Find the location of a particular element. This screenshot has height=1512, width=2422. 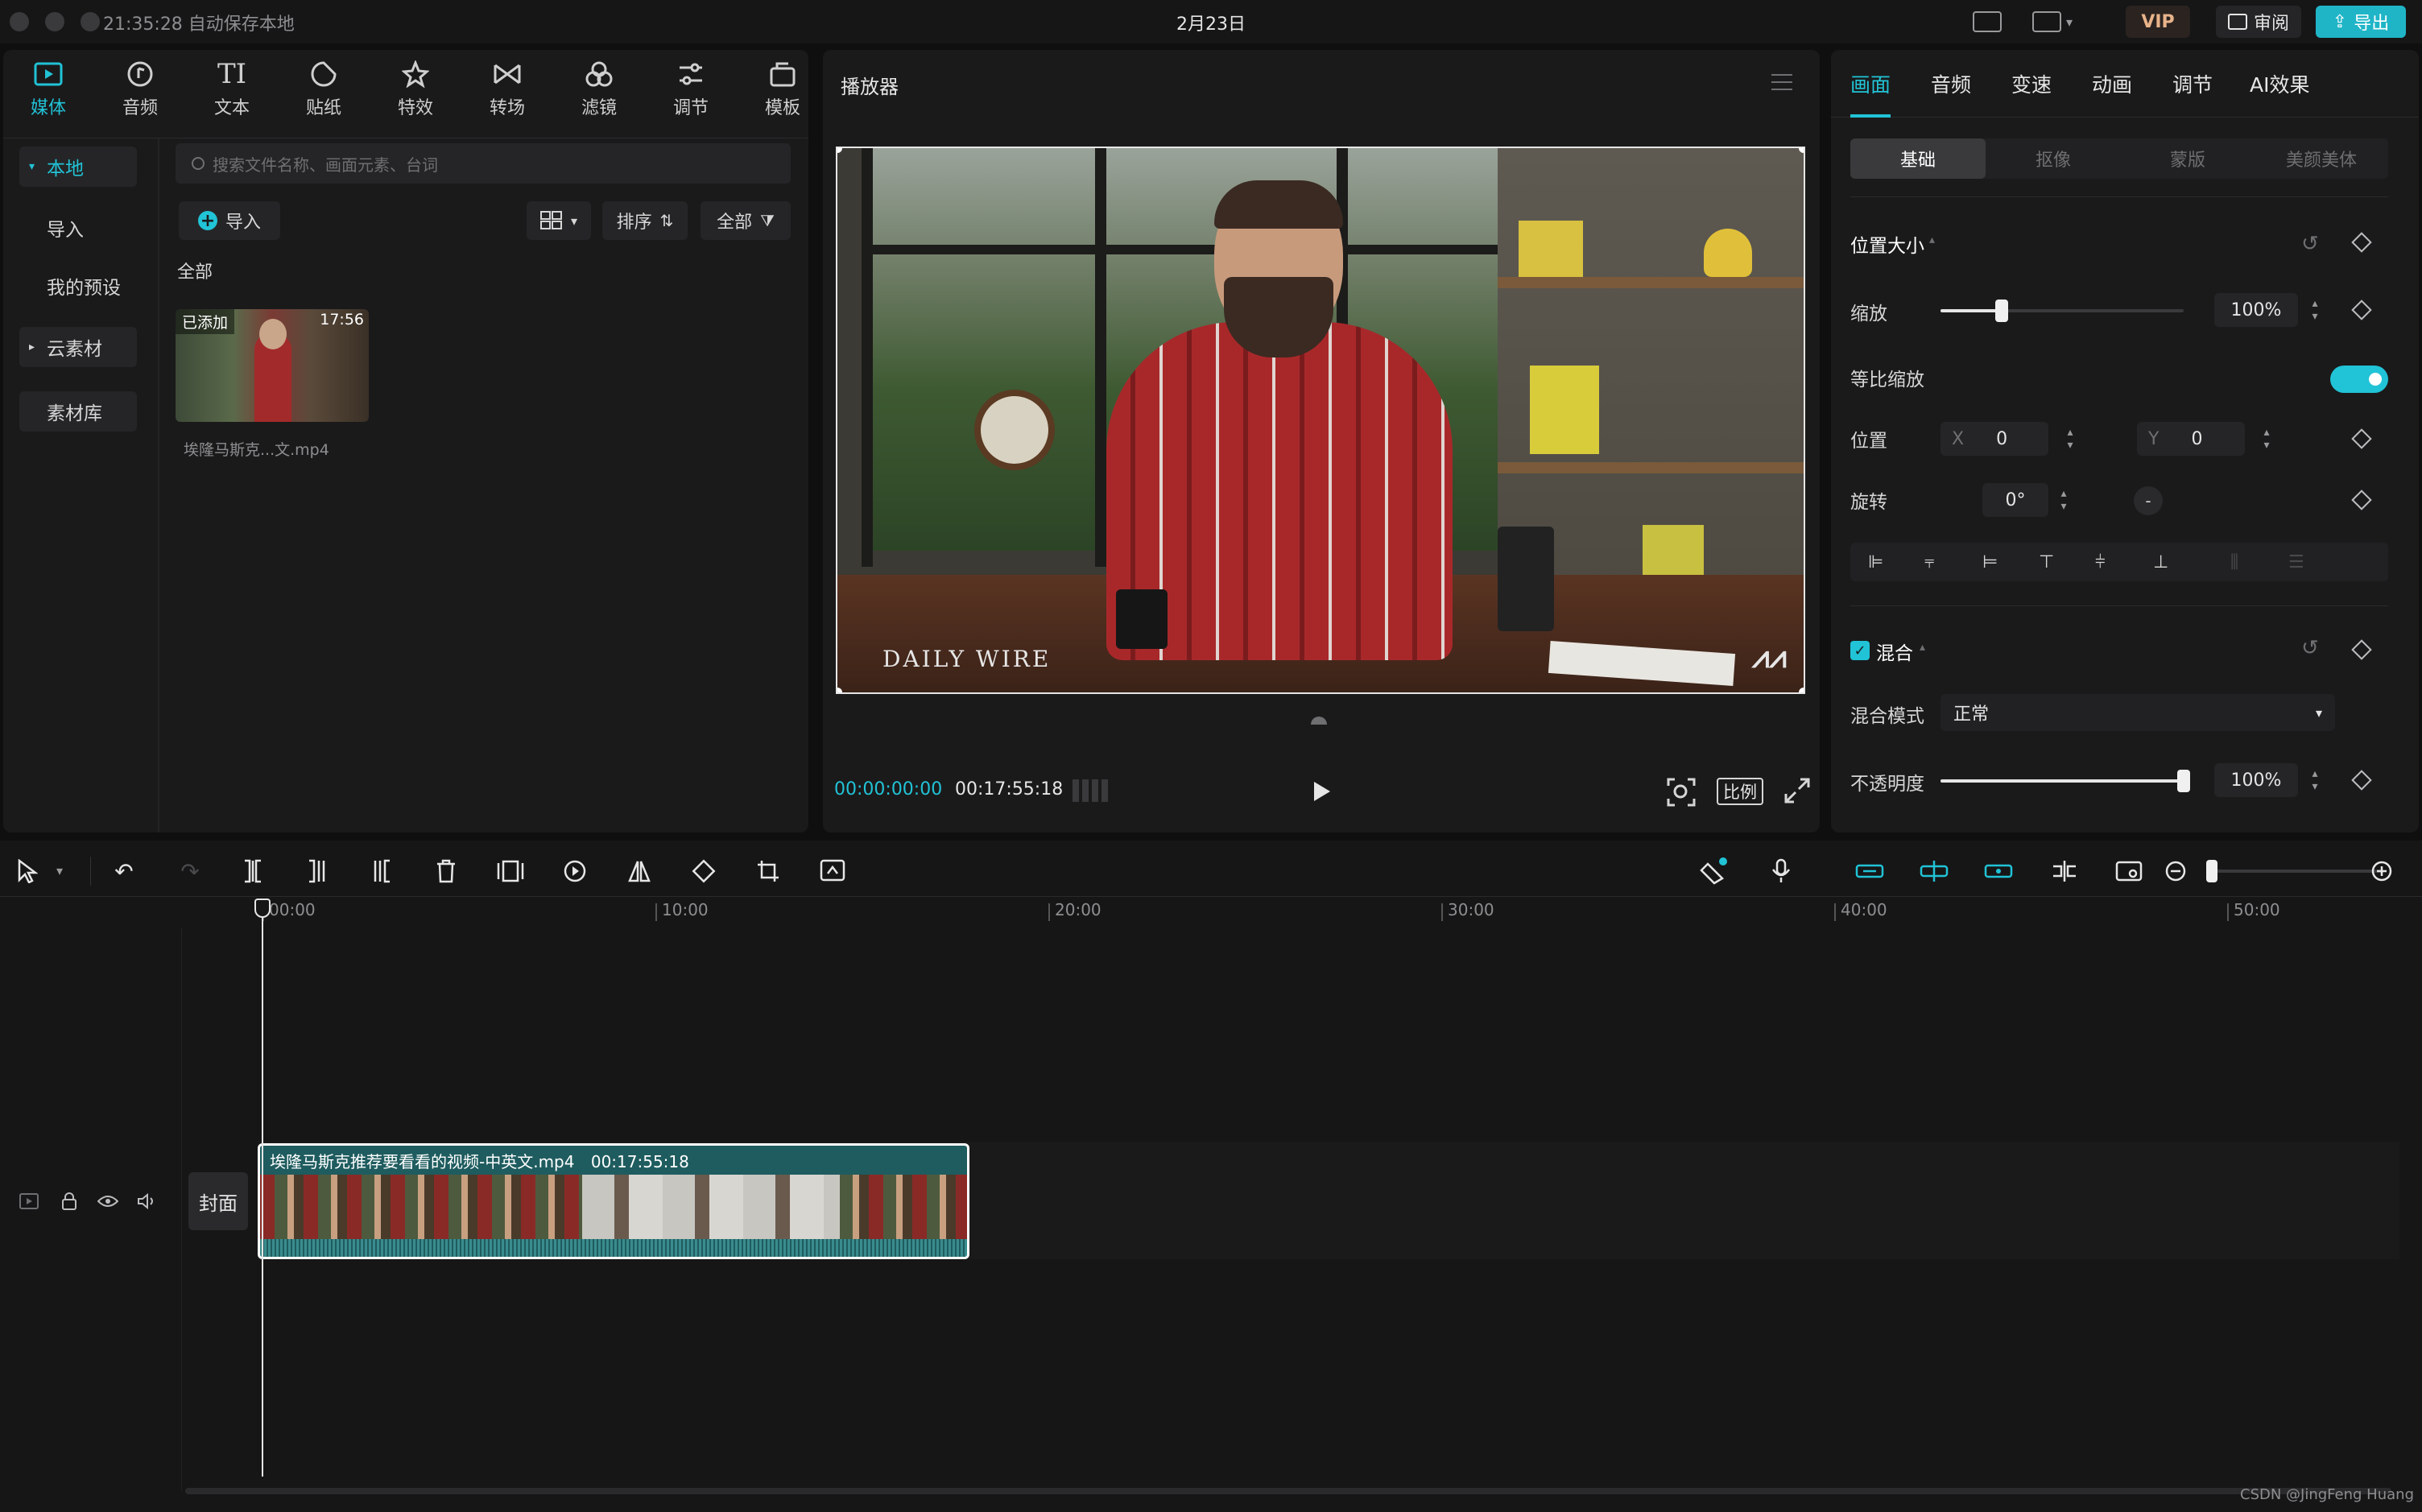

lock-icon is located at coordinates (70, 1201).